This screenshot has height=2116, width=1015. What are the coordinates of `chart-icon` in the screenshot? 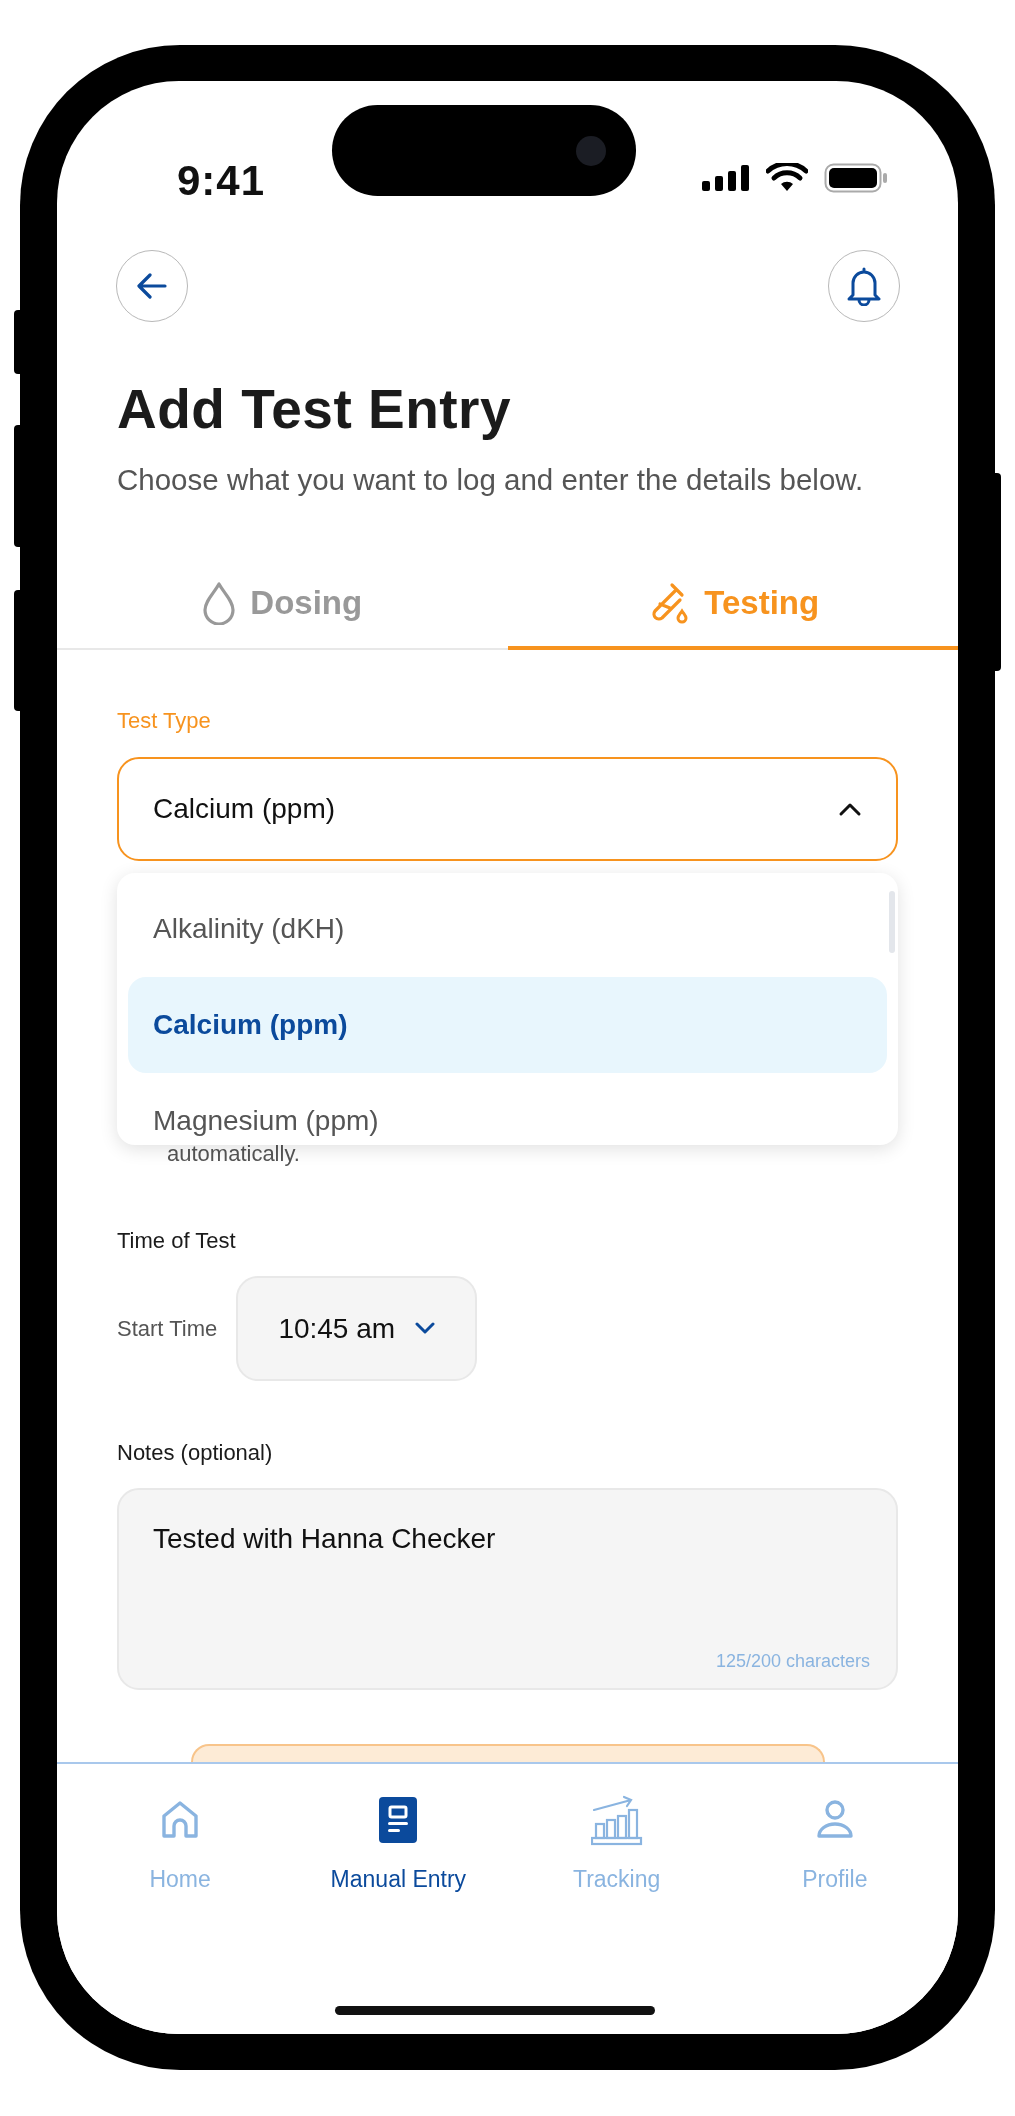 It's located at (616, 1820).